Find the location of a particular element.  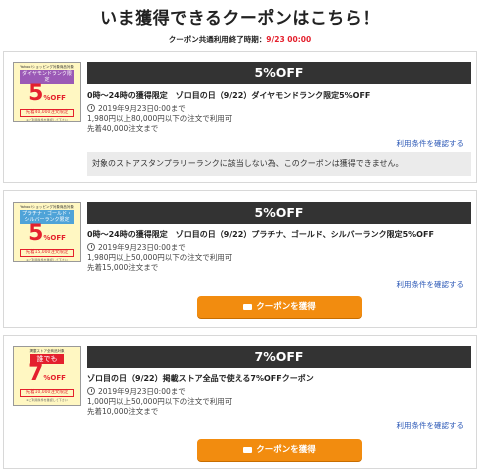

coupon-name: ゾロ目の日（9/22）掲載ストア全品で使える7%OFFクーポン is located at coordinates (200, 378).